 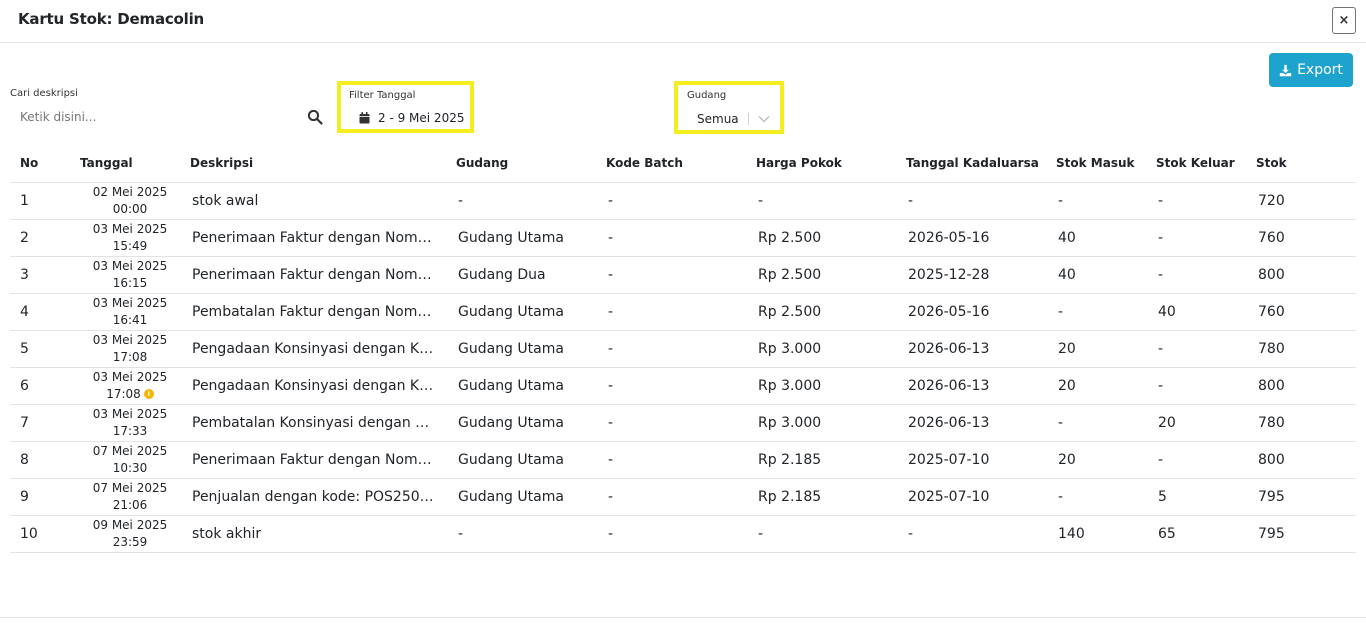 I want to click on cell-tanggal: 03 Mei 2025 17:08, so click(x=130, y=349).